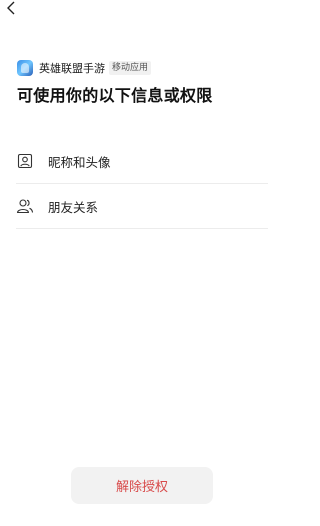 This screenshot has width=320, height=526. What do you see at coordinates (73, 207) in the screenshot?
I see `permission-label: 朋友关系` at bounding box center [73, 207].